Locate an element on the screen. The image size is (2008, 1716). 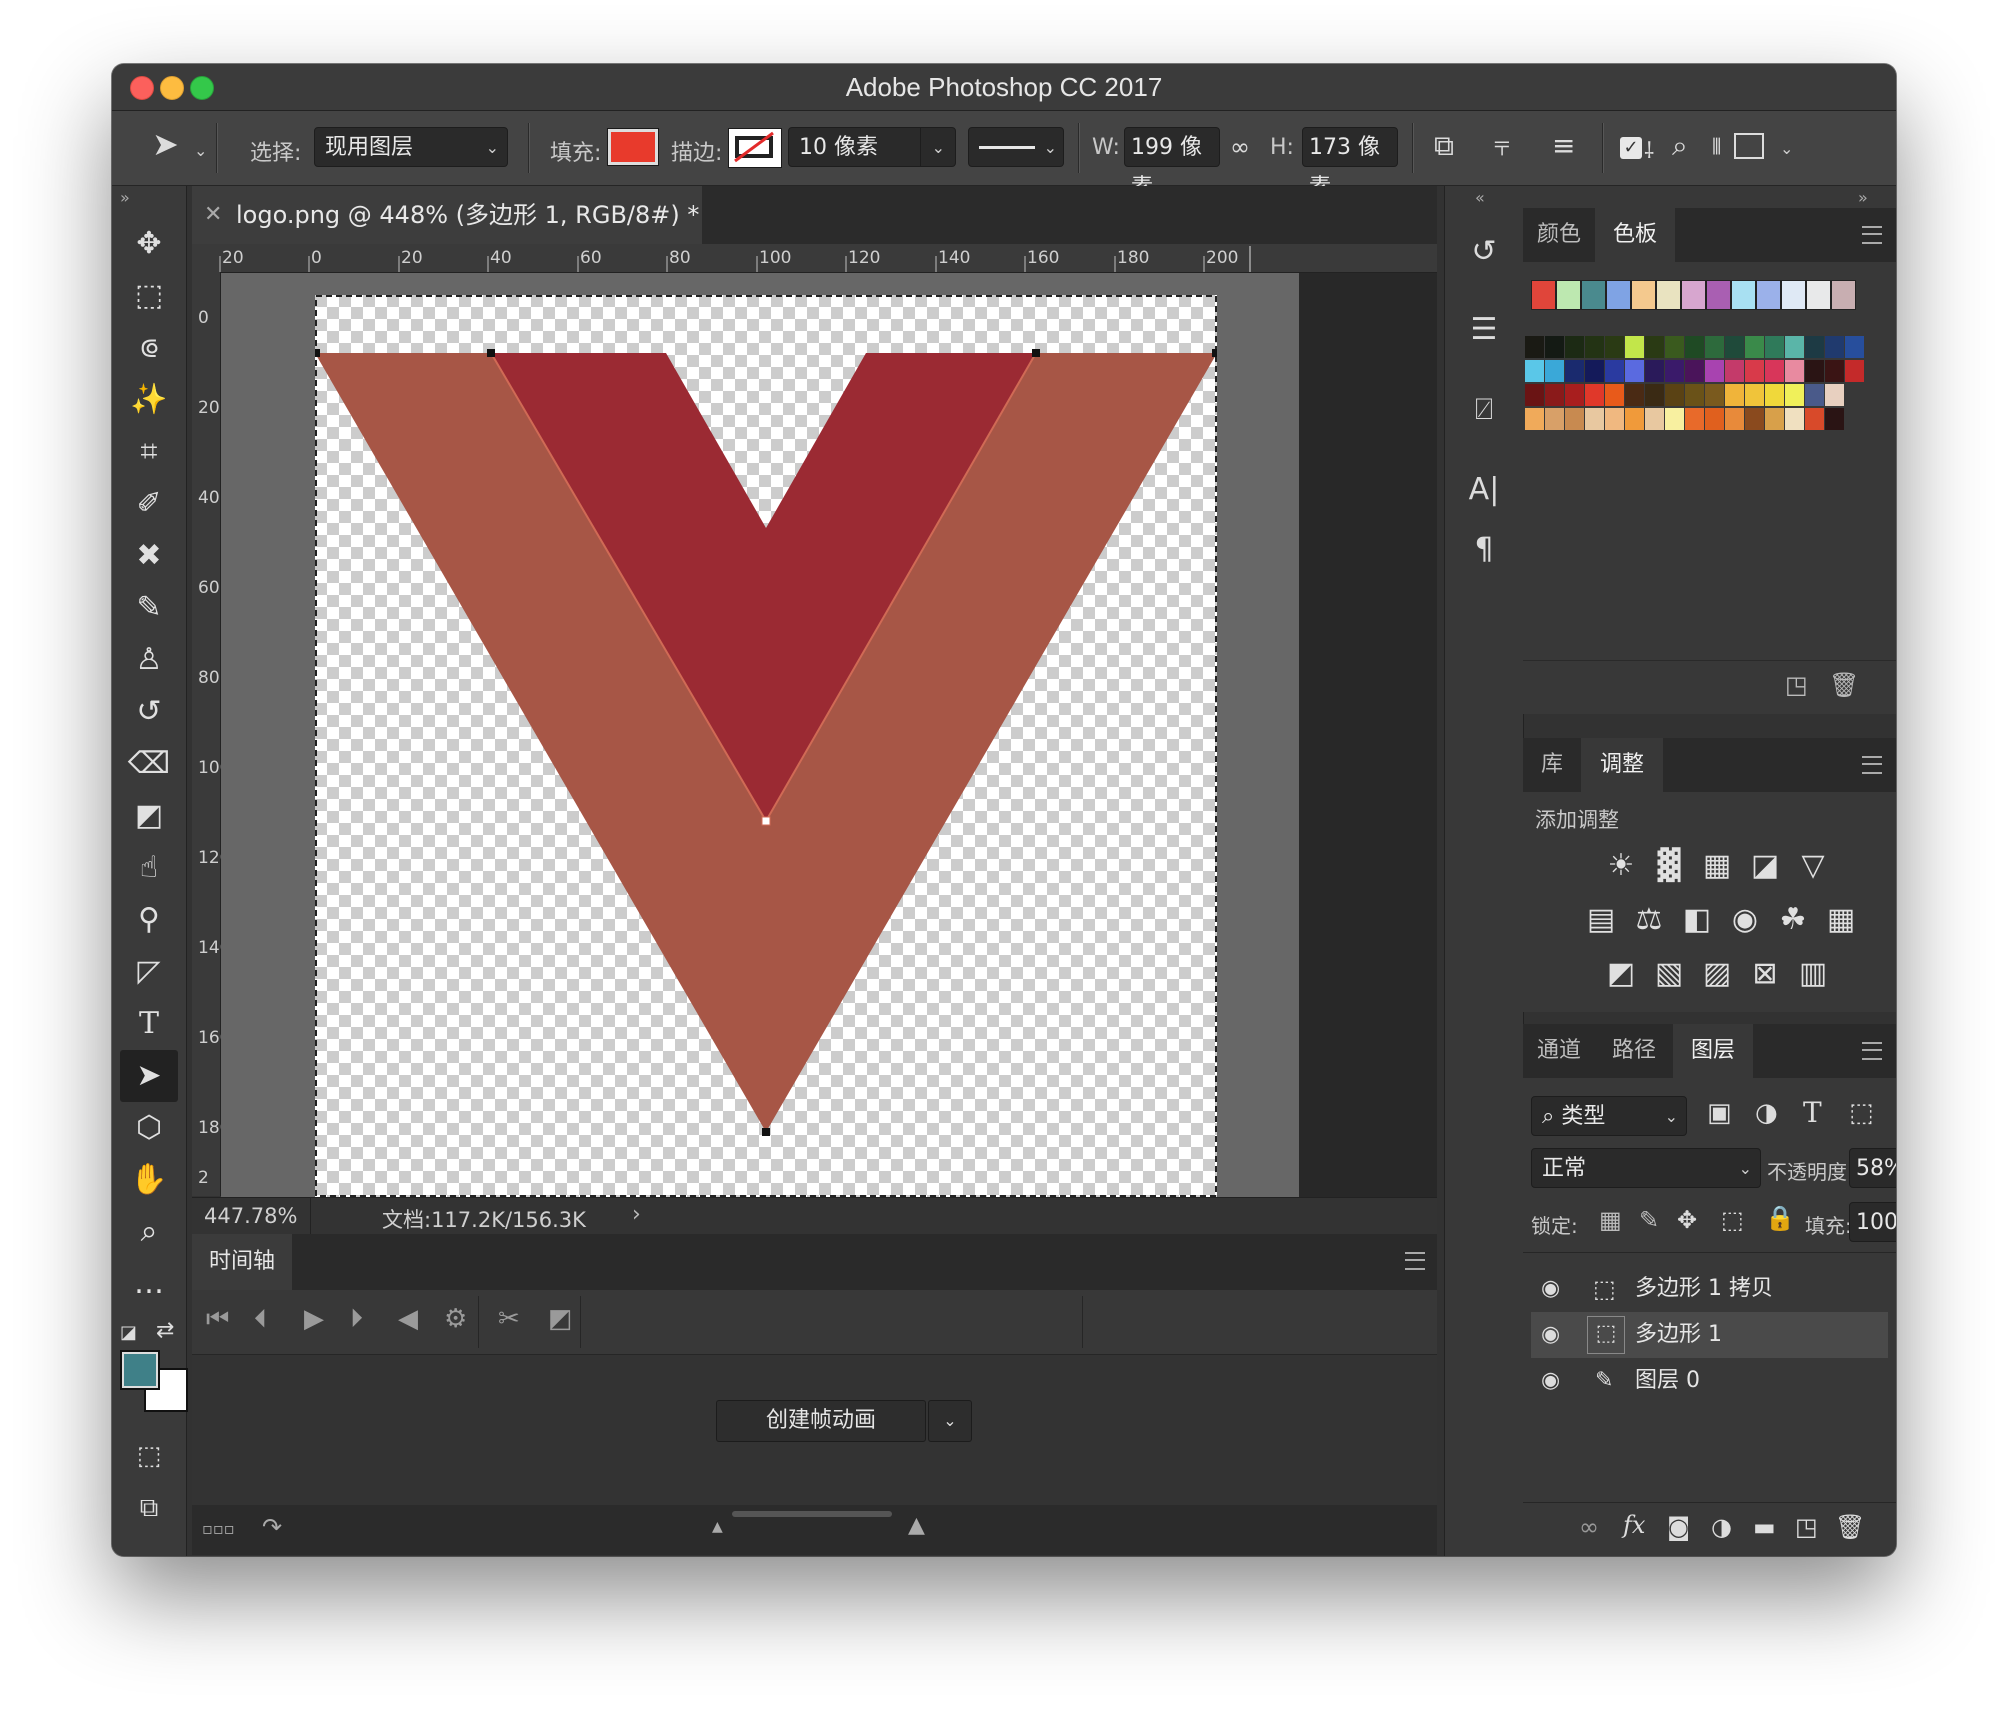
create-frame-animation-button: 创建帧动画 is located at coordinates (821, 1421).